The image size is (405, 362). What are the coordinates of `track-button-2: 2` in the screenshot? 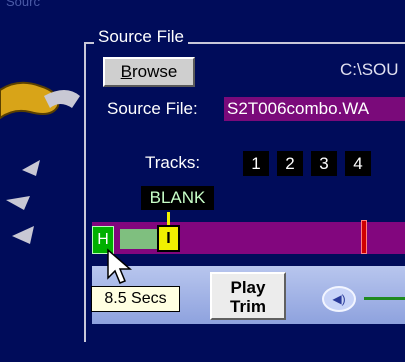 It's located at (290, 163).